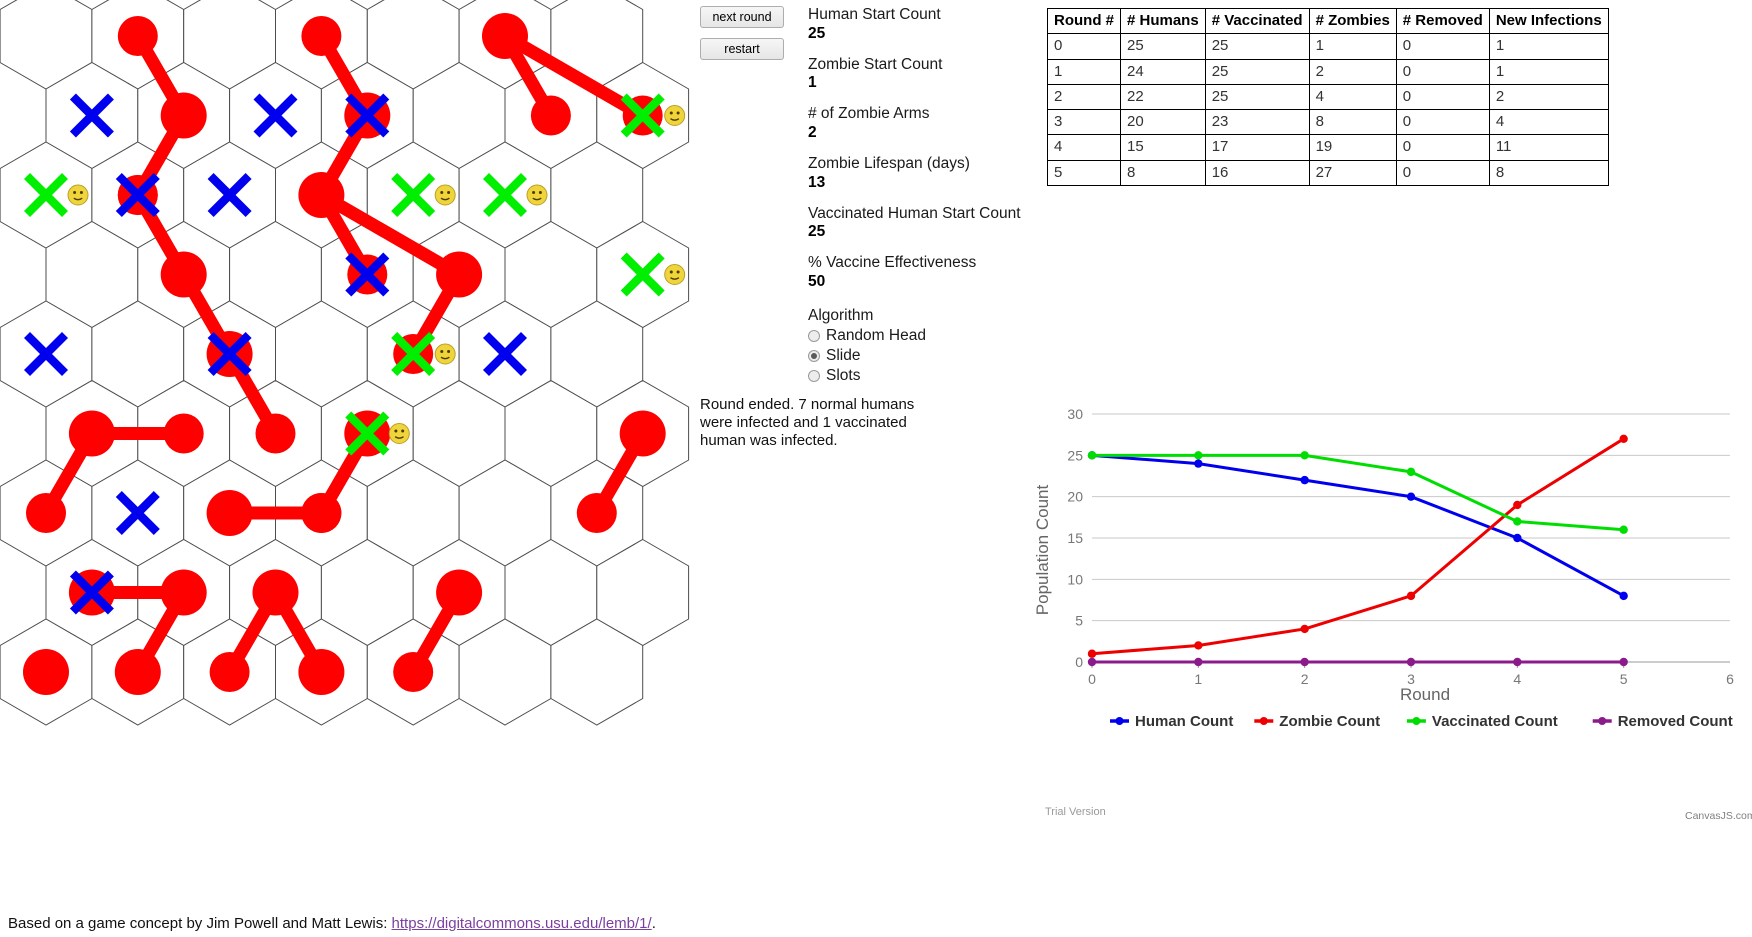  I want to click on chart-line-vaccinated-count, so click(1358, 492).